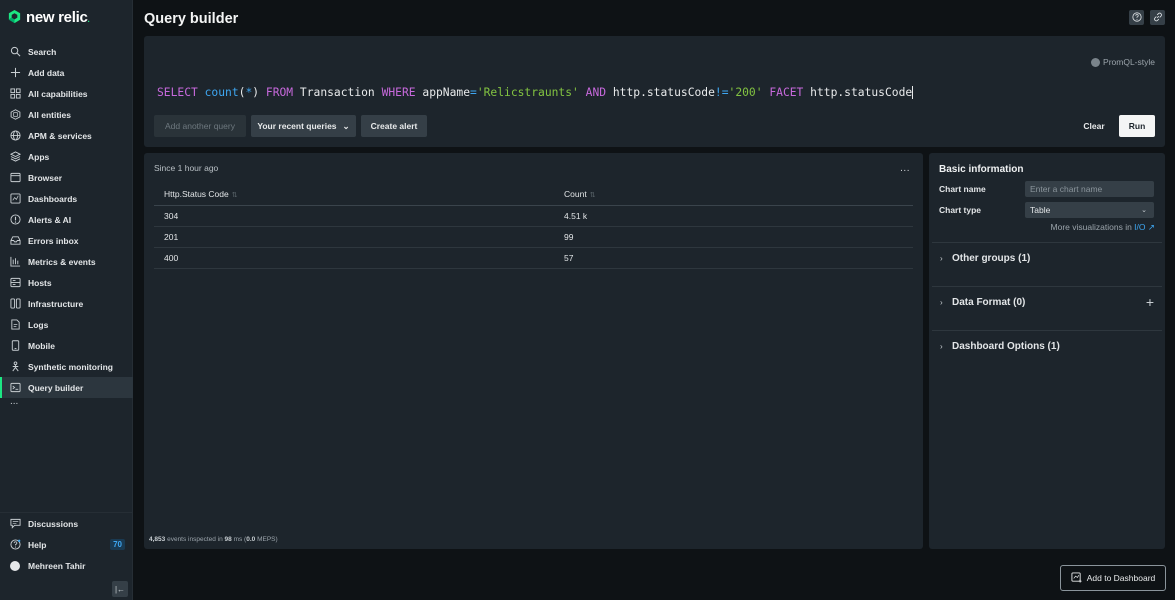 This screenshot has width=1175, height=600. What do you see at coordinates (15, 199) in the screenshot?
I see `dashboard-icon` at bounding box center [15, 199].